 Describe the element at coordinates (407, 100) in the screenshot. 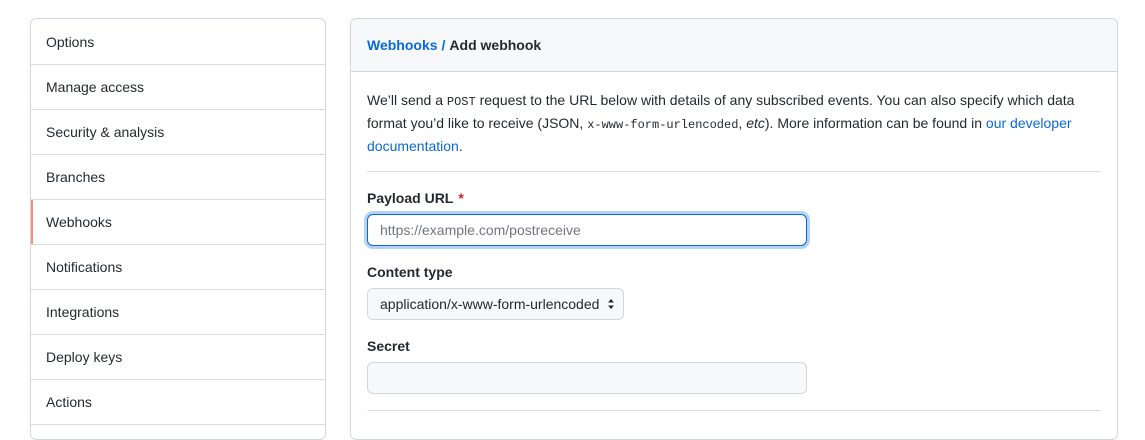

I see `intro-text-part: We’ll send a` at that location.